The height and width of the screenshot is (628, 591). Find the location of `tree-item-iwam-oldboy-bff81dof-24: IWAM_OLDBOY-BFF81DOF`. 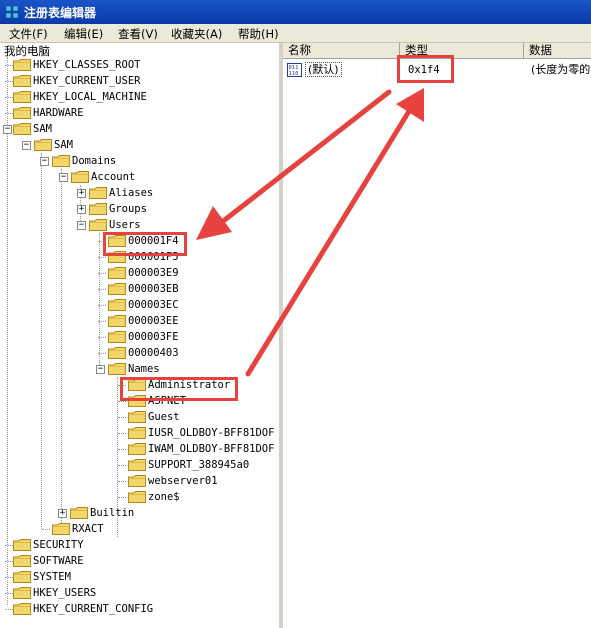

tree-item-iwam-oldboy-bff81dof-24: IWAM_OLDBOY-BFF81DOF is located at coordinates (139, 449).